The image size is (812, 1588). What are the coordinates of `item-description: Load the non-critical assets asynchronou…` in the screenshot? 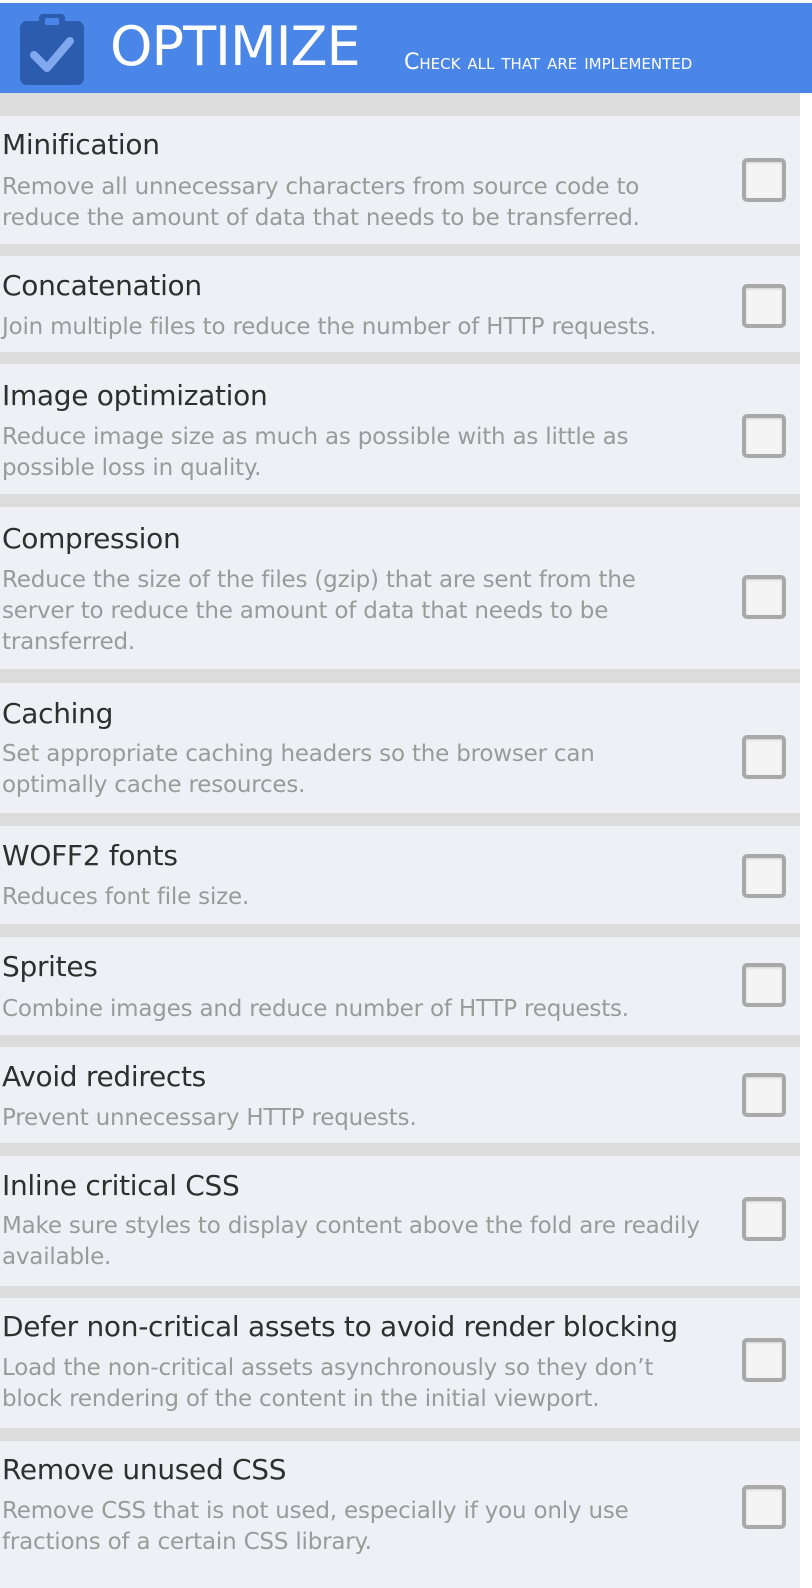 It's located at (328, 1383).